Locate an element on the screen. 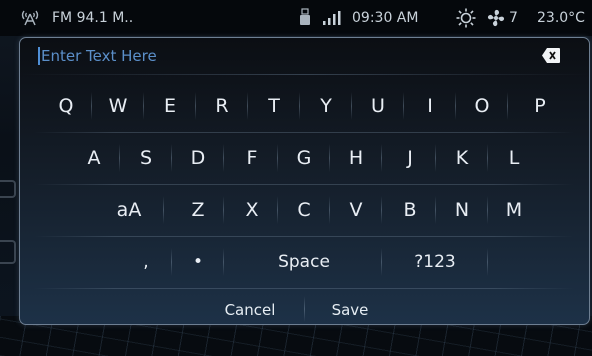  fan-icon is located at coordinates (496, 18).